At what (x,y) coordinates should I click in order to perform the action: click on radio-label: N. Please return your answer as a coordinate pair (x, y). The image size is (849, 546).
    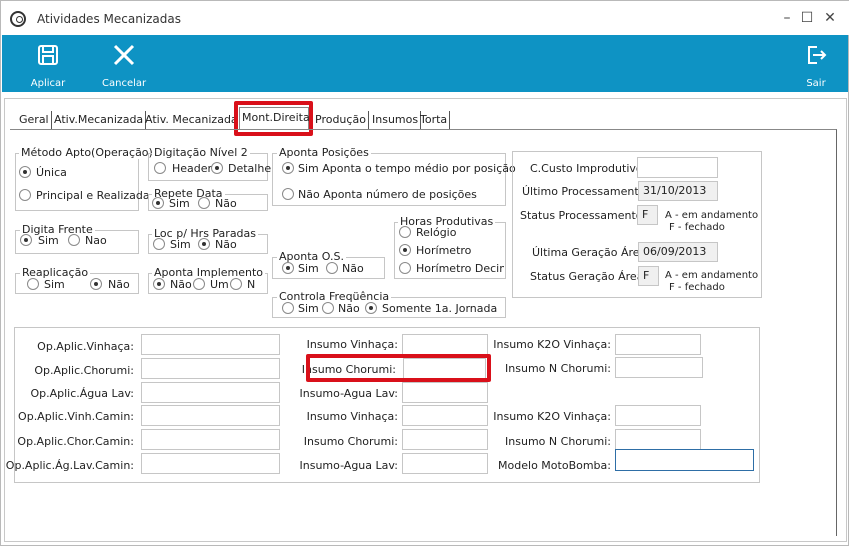
    Looking at the image, I should click on (251, 284).